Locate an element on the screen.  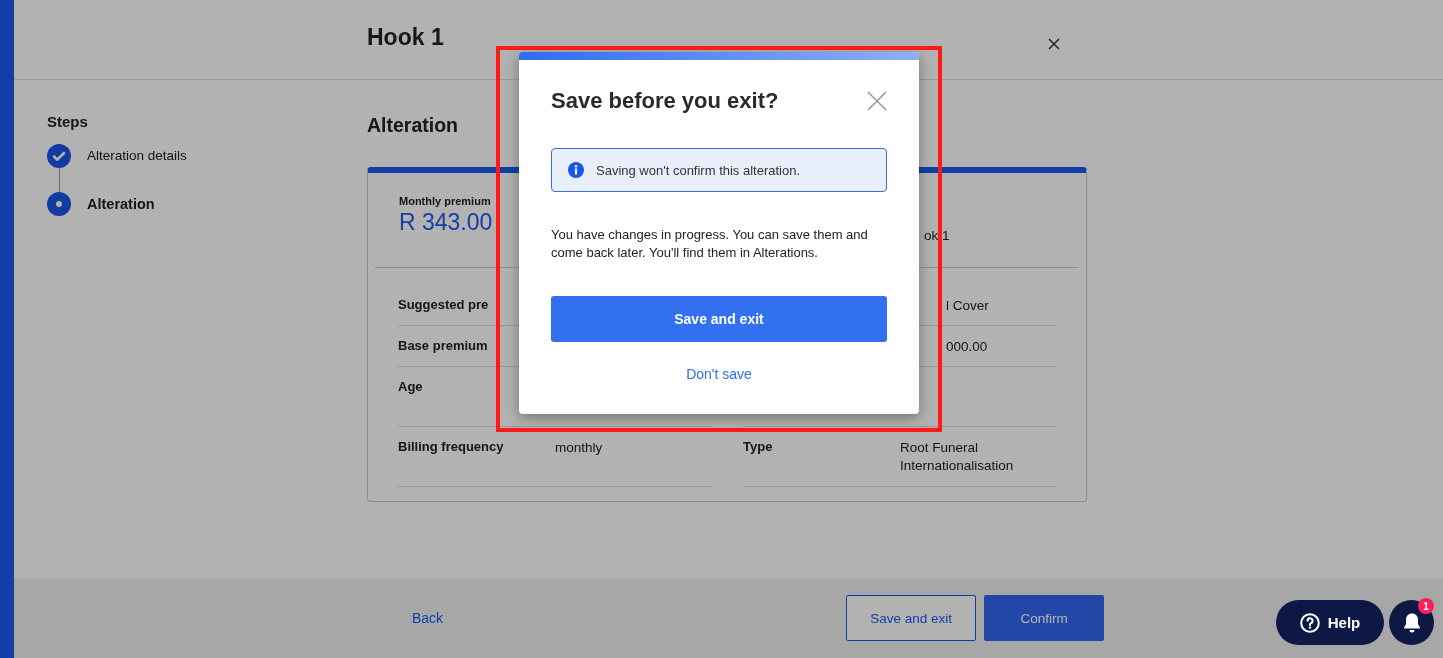
page-title: Hook 1 is located at coordinates (405, 37).